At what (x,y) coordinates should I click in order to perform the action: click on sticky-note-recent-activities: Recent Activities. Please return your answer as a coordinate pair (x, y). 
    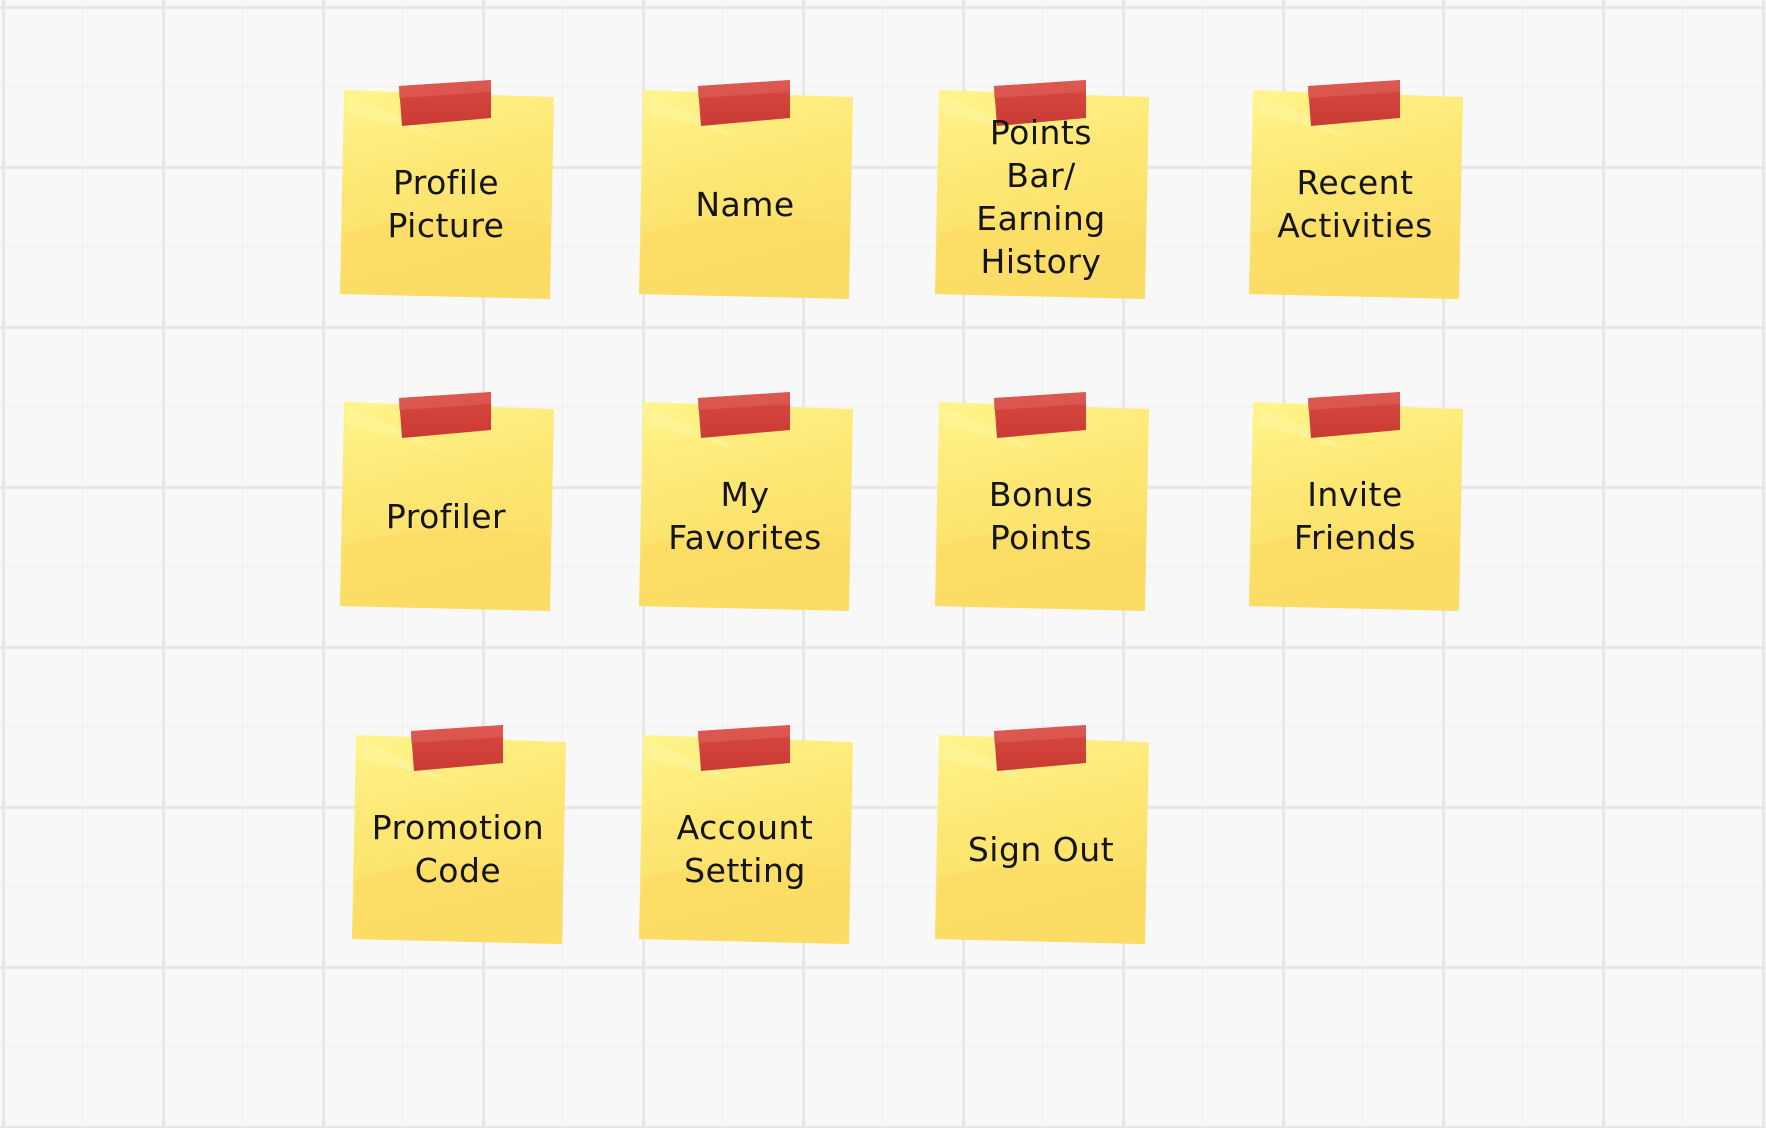
    Looking at the image, I should click on (1356, 190).